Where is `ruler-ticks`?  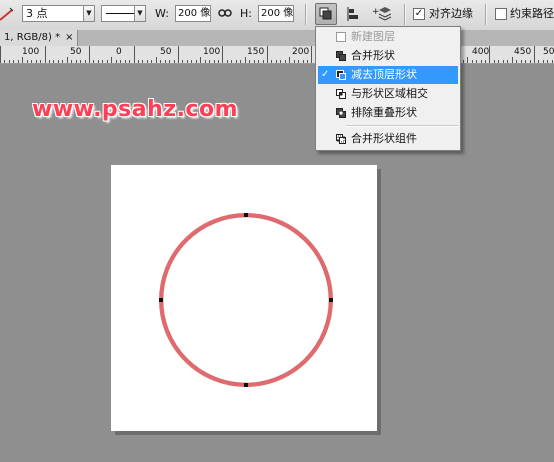
ruler-ticks is located at coordinates (276, 54).